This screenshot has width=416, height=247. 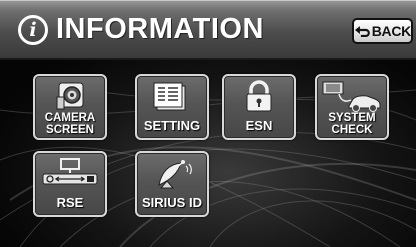 What do you see at coordinates (172, 125) in the screenshot?
I see `setting-label: SETTING` at bounding box center [172, 125].